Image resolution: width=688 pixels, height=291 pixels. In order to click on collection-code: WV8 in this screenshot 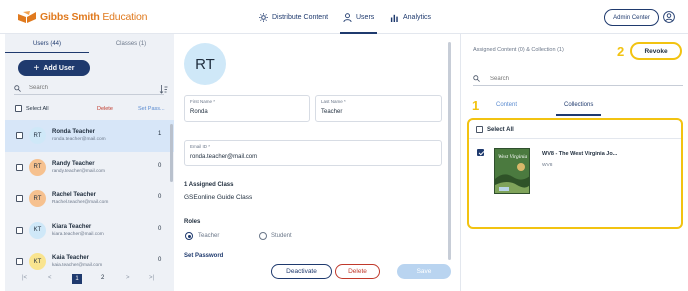, I will do `click(547, 165)`.